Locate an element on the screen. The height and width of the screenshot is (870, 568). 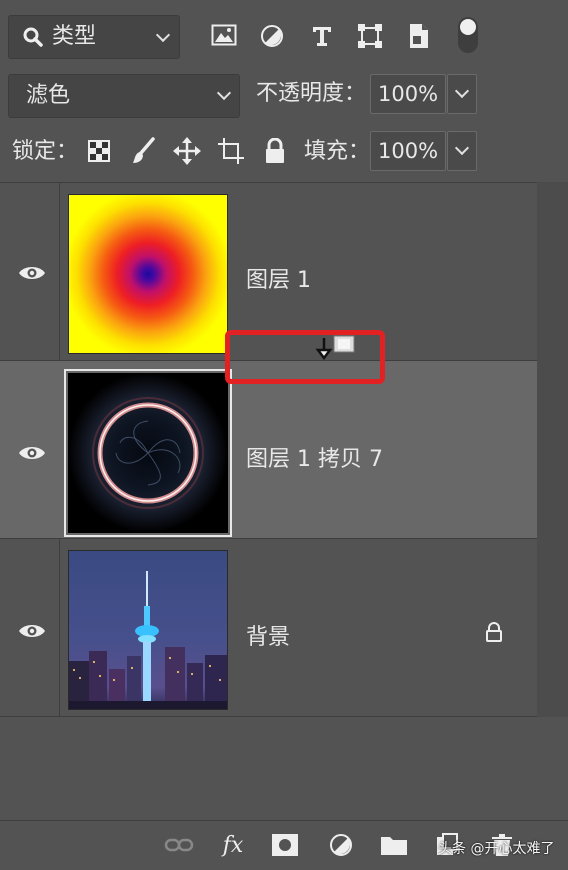
fill-value: 100% is located at coordinates (408, 151).